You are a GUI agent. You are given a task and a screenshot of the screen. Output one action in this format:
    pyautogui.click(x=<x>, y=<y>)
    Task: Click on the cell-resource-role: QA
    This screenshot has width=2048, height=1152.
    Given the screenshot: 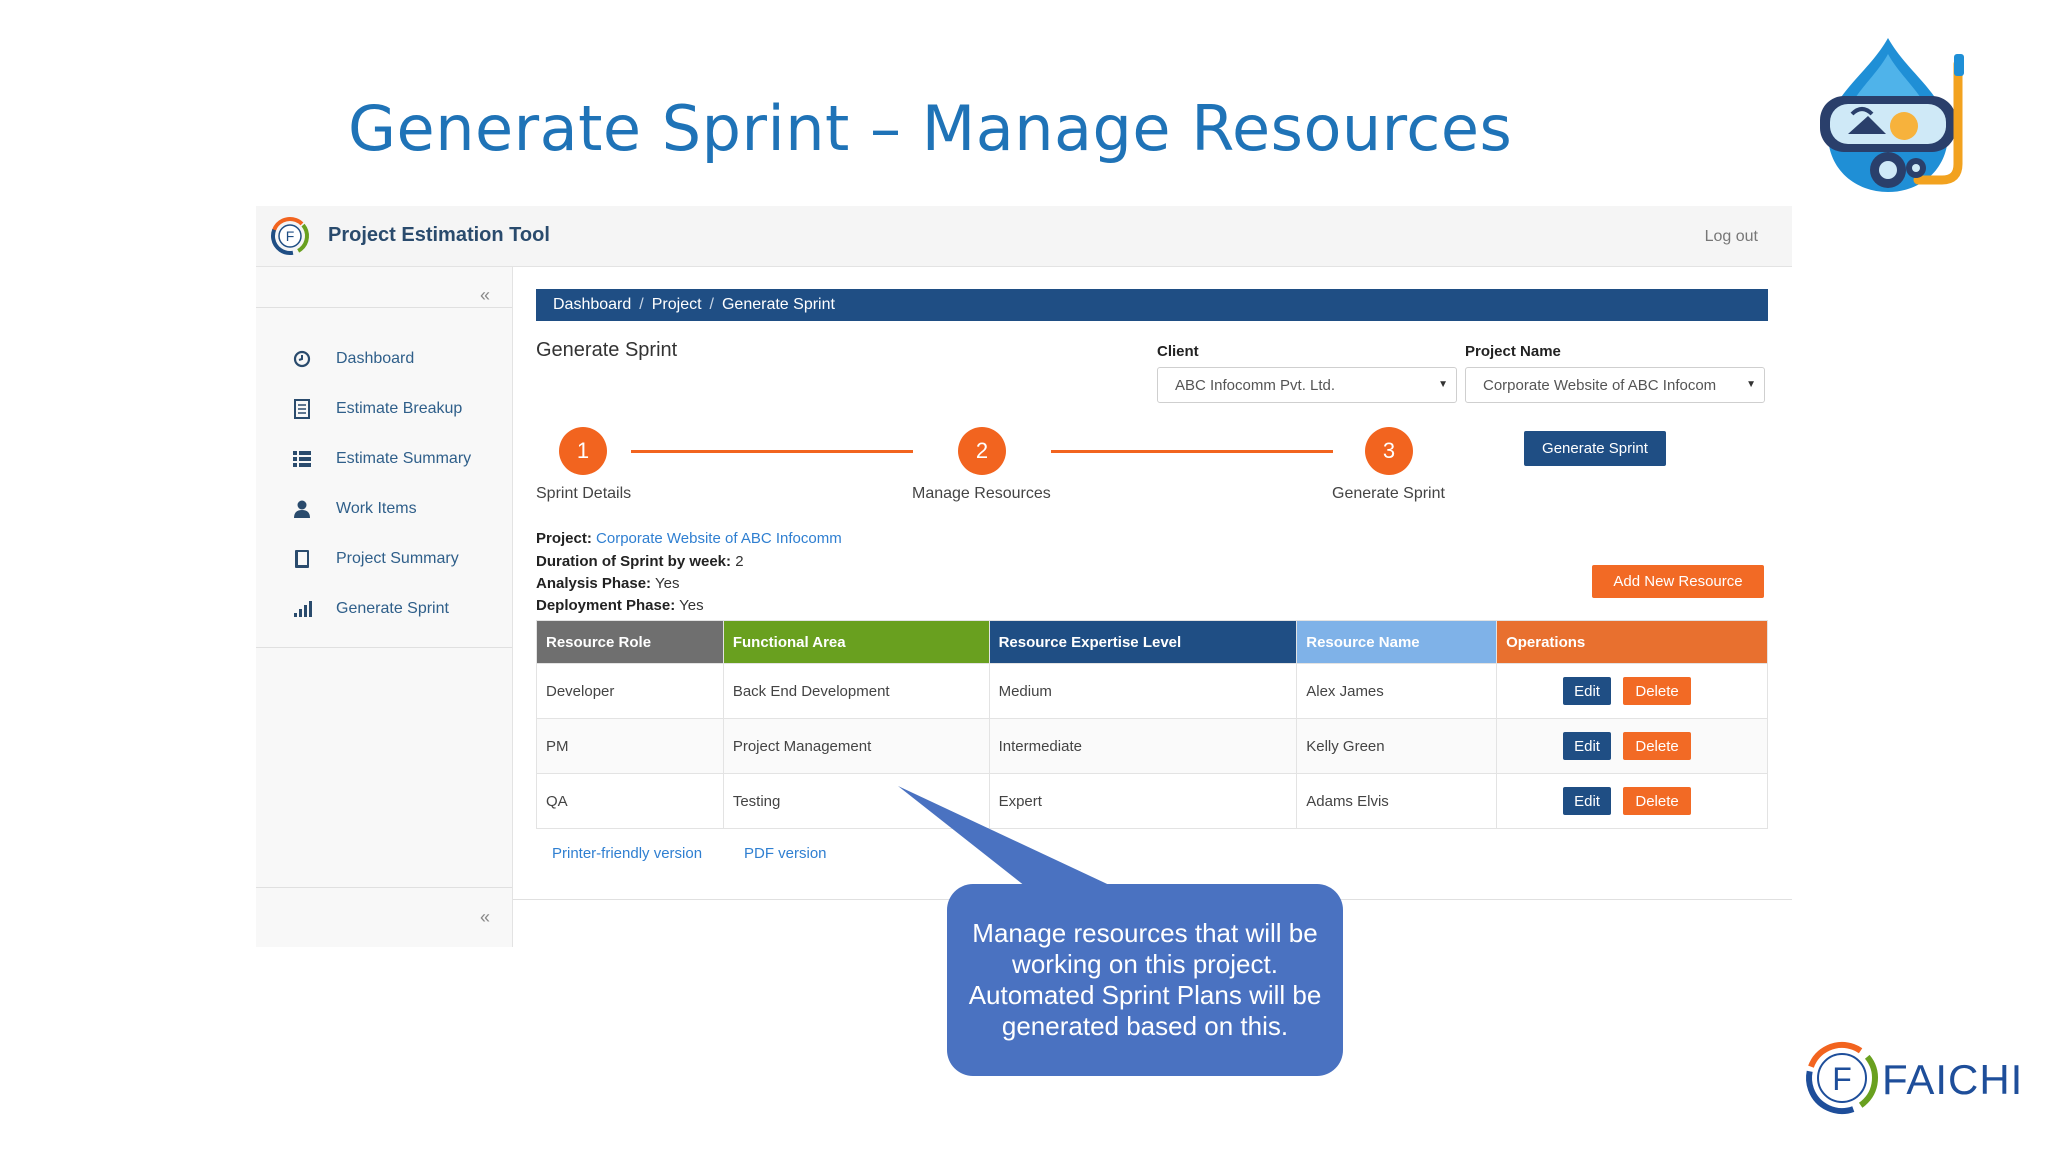 What is the action you would take?
    pyautogui.click(x=630, y=801)
    